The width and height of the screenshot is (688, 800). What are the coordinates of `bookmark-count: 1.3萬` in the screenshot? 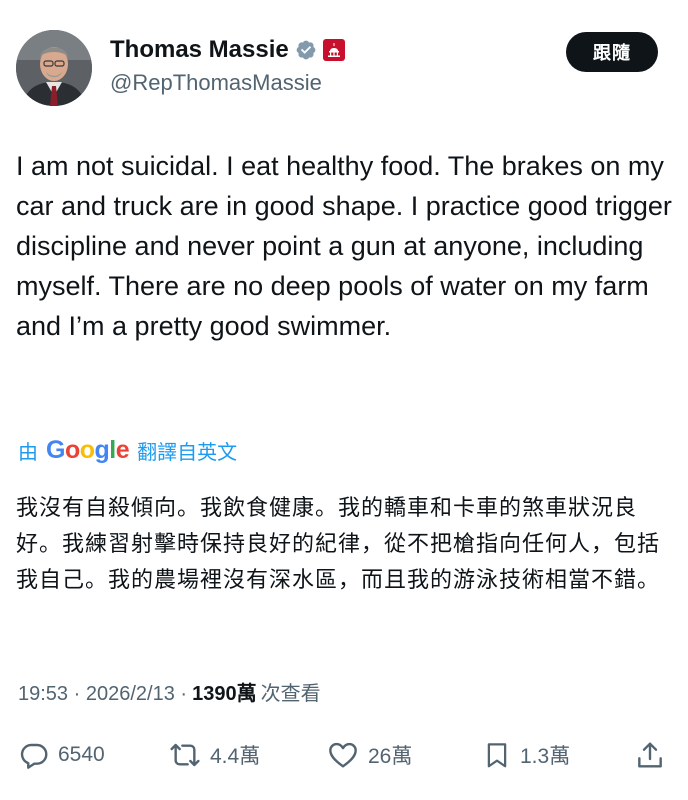 It's located at (545, 756).